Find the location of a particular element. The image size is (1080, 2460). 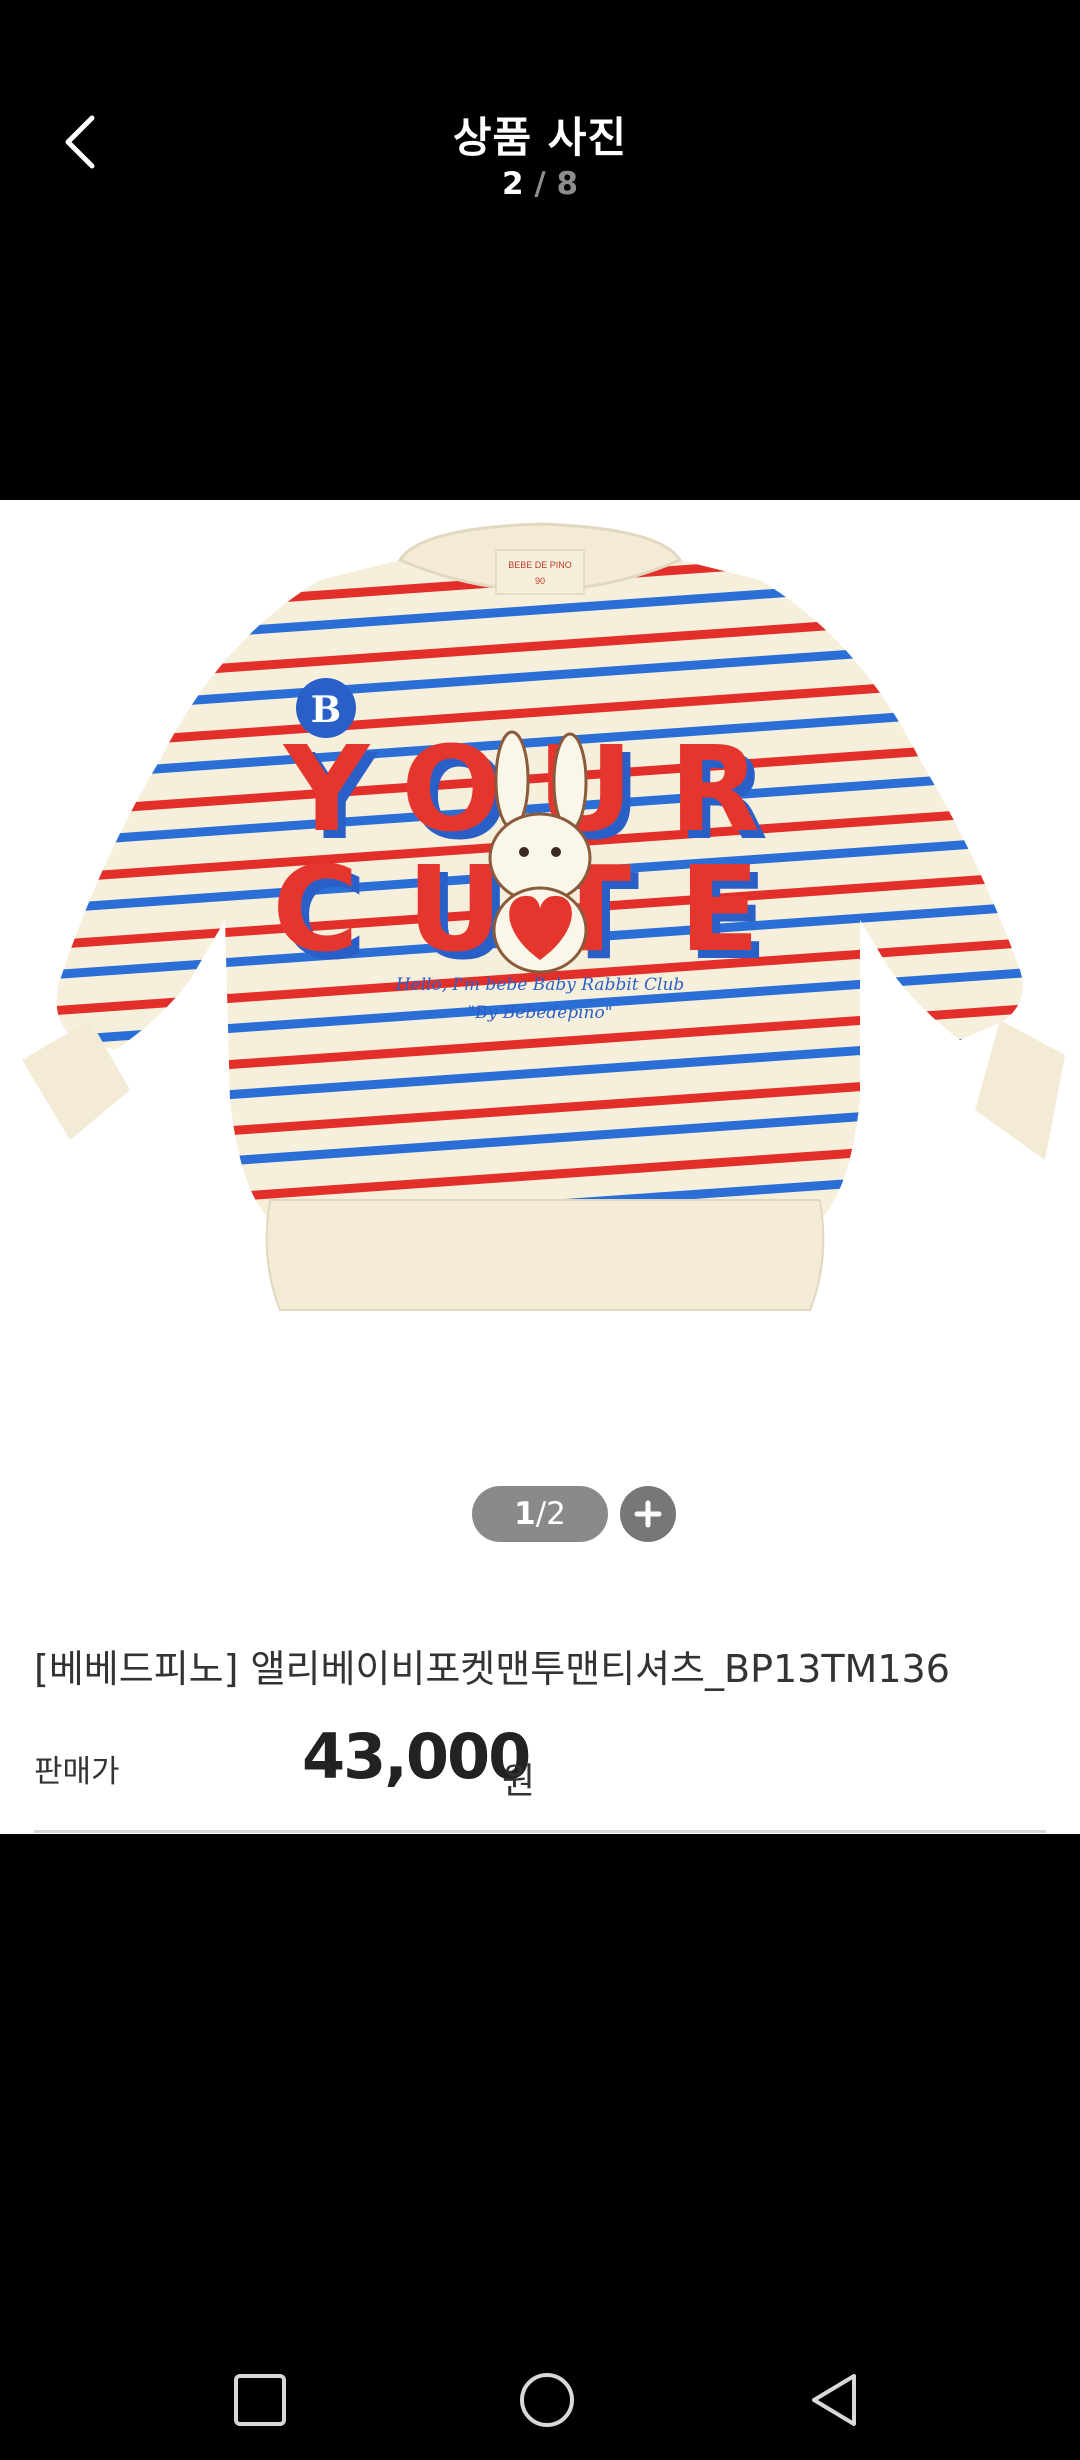

circle-icon is located at coordinates (547, 2400).